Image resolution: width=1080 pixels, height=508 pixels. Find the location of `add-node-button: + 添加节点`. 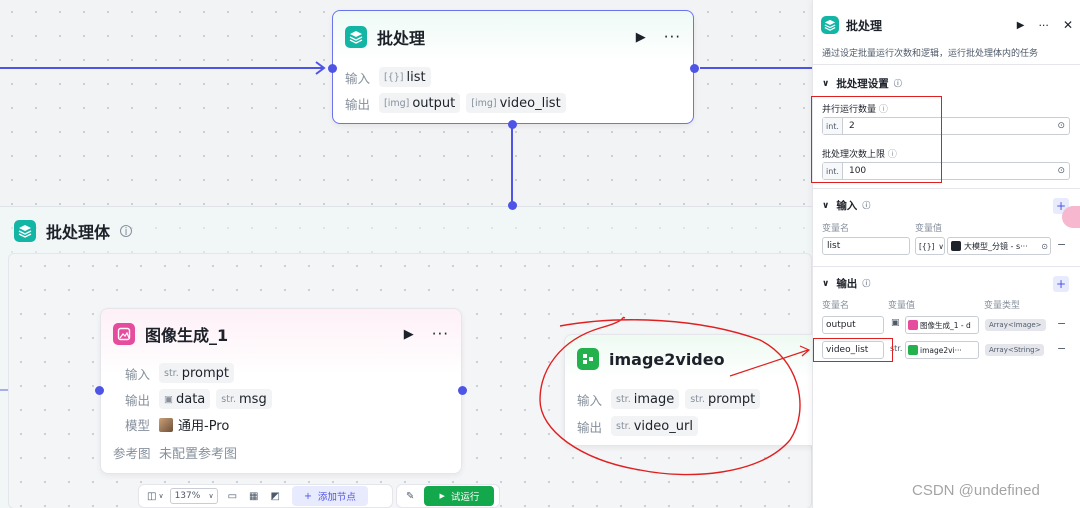

add-node-button: + 添加节点 is located at coordinates (329, 496).